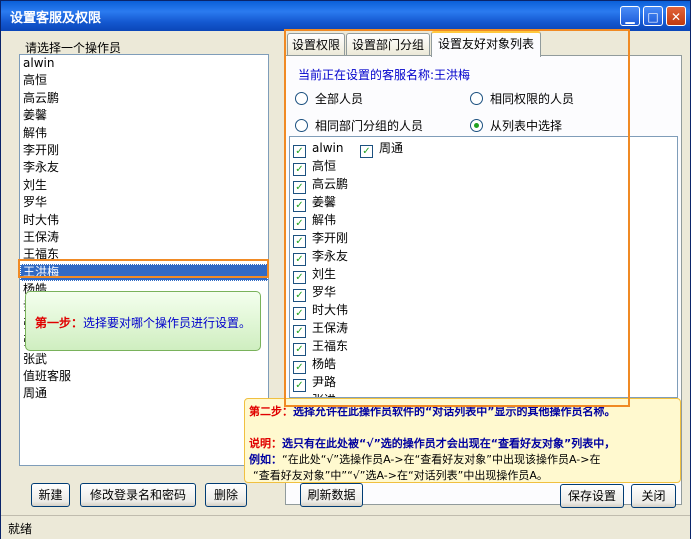 The width and height of the screenshot is (691, 539). Describe the element at coordinates (592, 496) in the screenshot. I see `save-settings-button: 保存设置` at that location.